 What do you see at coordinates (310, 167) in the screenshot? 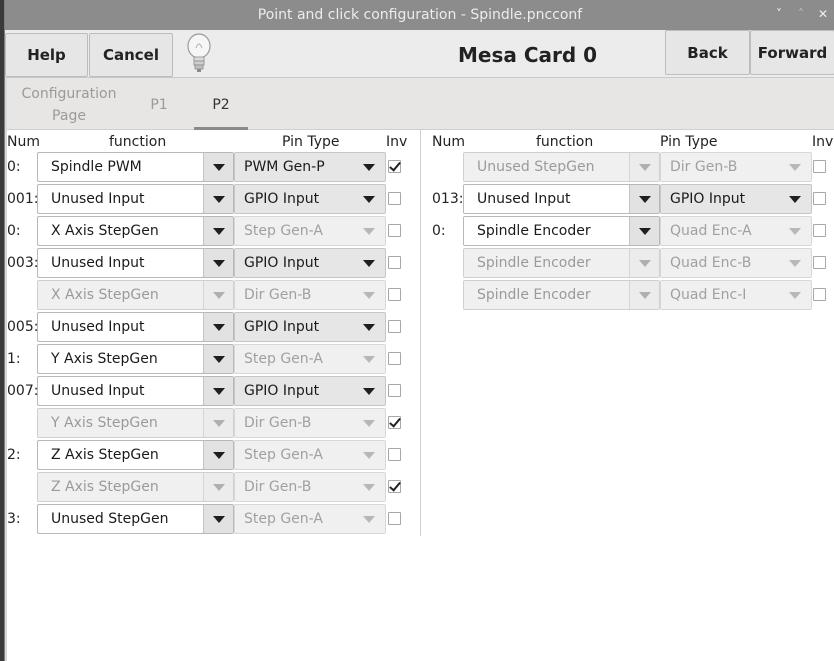
I see `pin-type-select: PWM Gen-P` at bounding box center [310, 167].